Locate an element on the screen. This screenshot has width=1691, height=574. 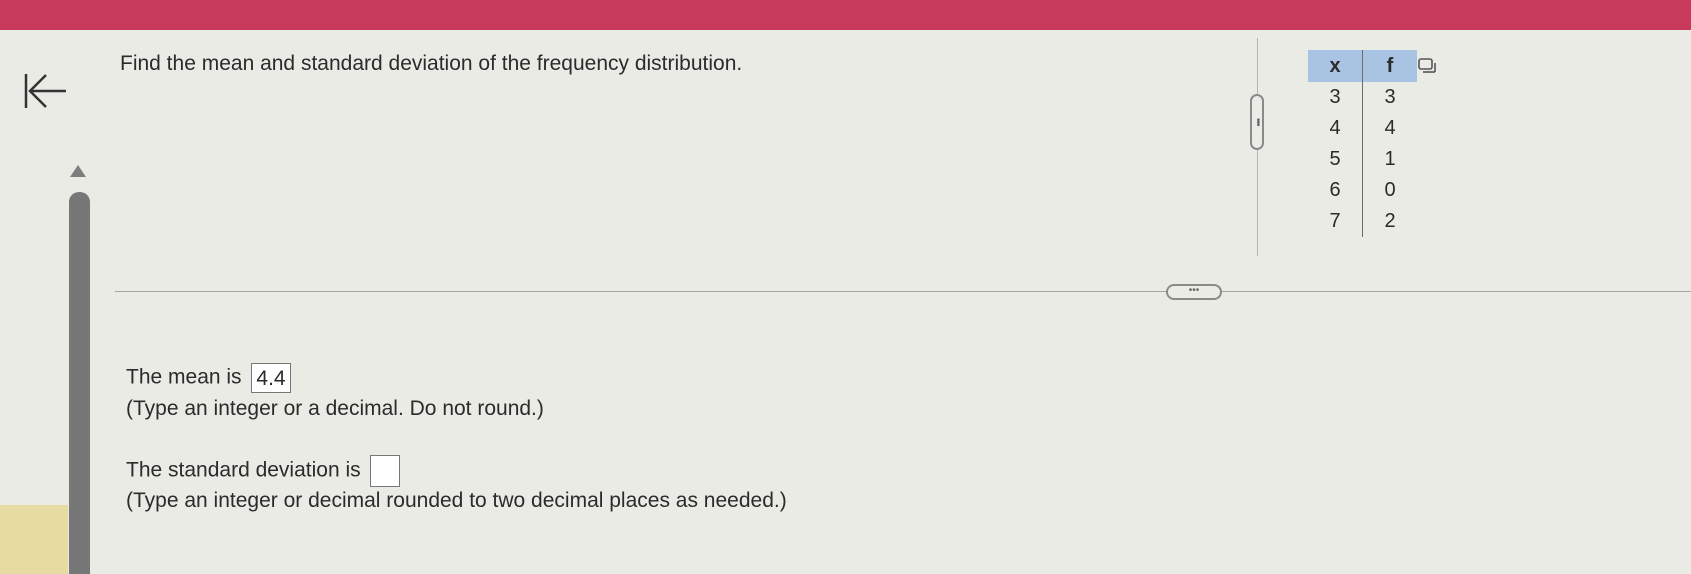
left-strip is located at coordinates (34, 539).